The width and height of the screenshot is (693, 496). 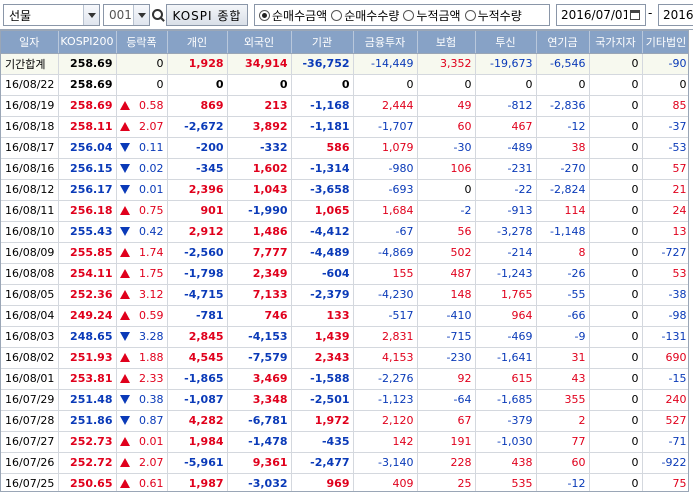 I want to click on column-header: 보험, so click(x=446, y=42).